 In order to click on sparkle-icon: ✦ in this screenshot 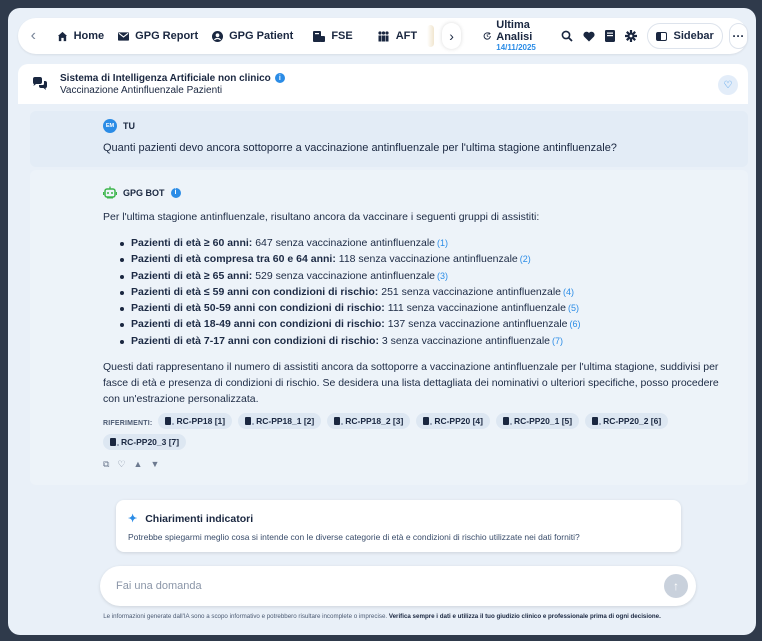, I will do `click(133, 519)`.